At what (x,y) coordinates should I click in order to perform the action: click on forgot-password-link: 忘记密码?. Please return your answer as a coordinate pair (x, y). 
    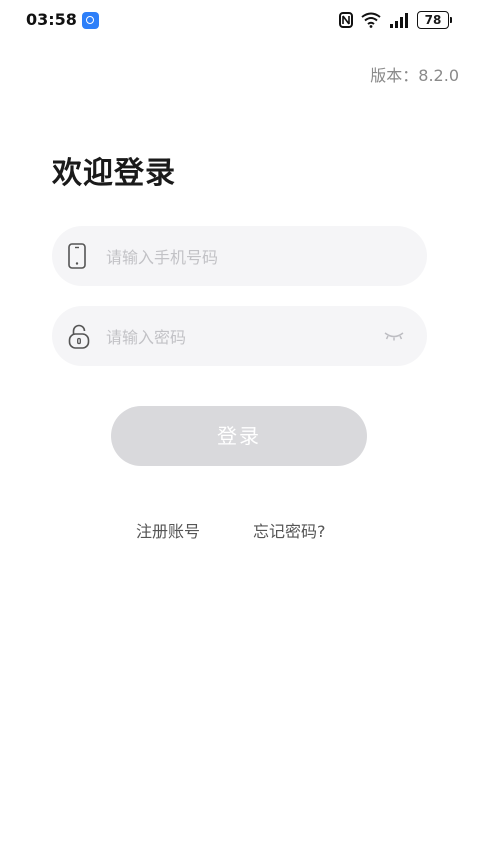
    Looking at the image, I should click on (289, 530).